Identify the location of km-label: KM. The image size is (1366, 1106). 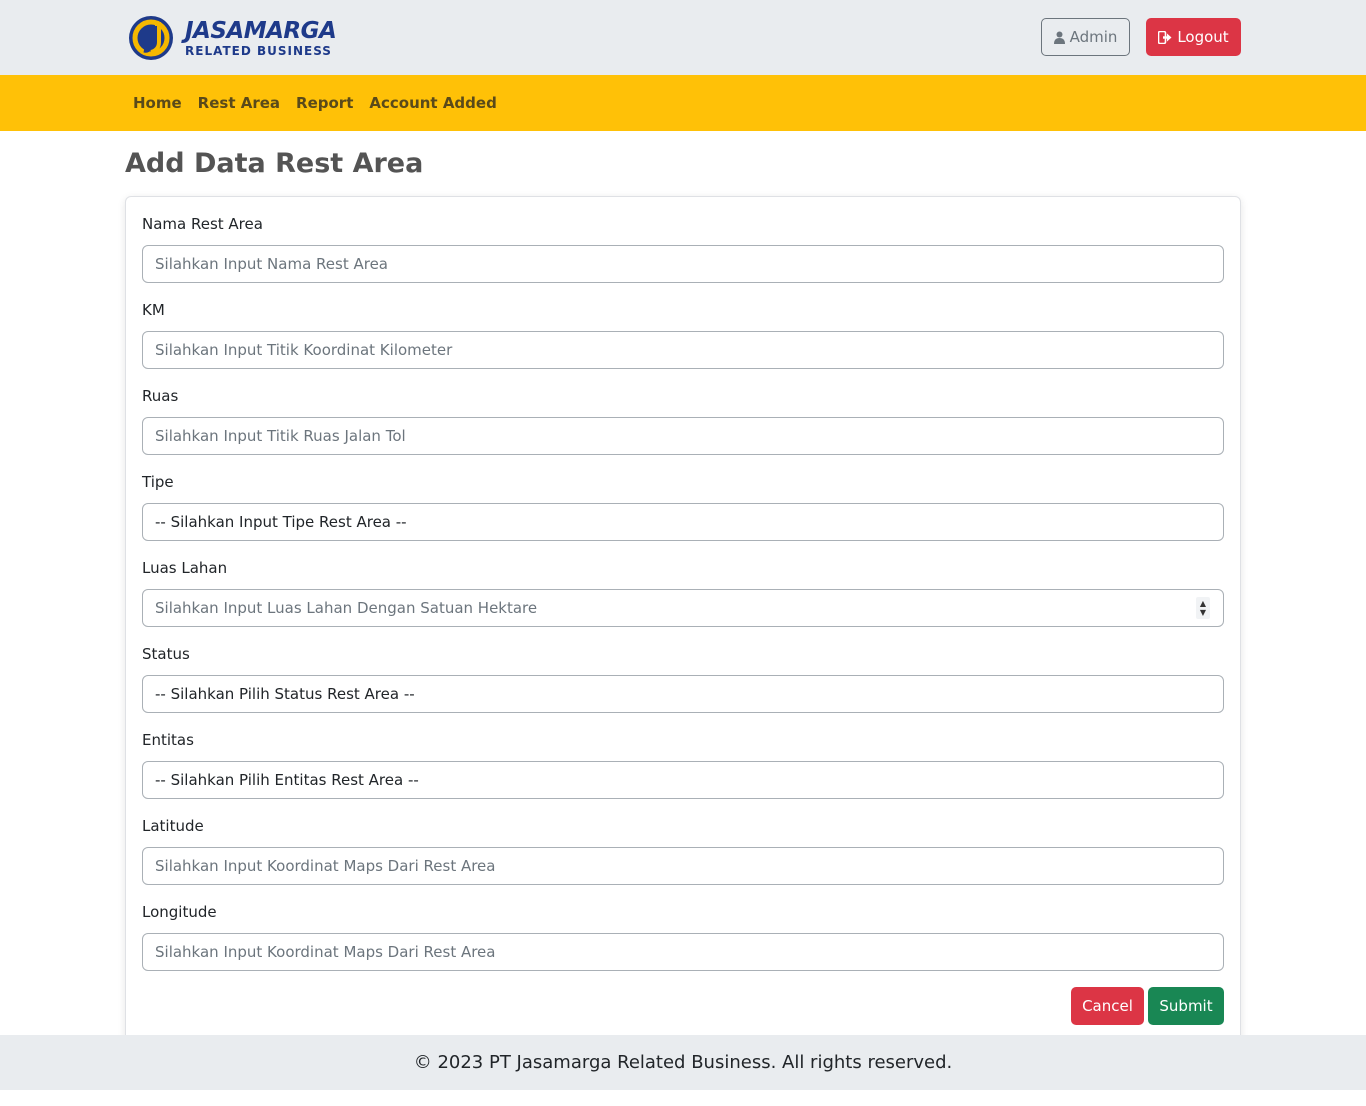
(153, 310).